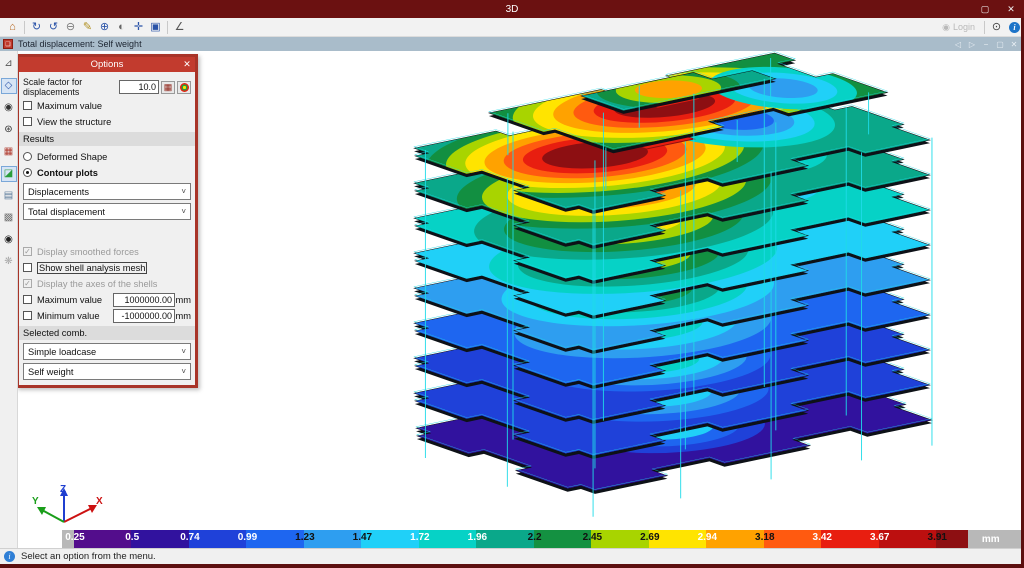 The image size is (1024, 568). Describe the element at coordinates (139, 87) in the screenshot. I see `scale-factor-input: 10.0` at that location.